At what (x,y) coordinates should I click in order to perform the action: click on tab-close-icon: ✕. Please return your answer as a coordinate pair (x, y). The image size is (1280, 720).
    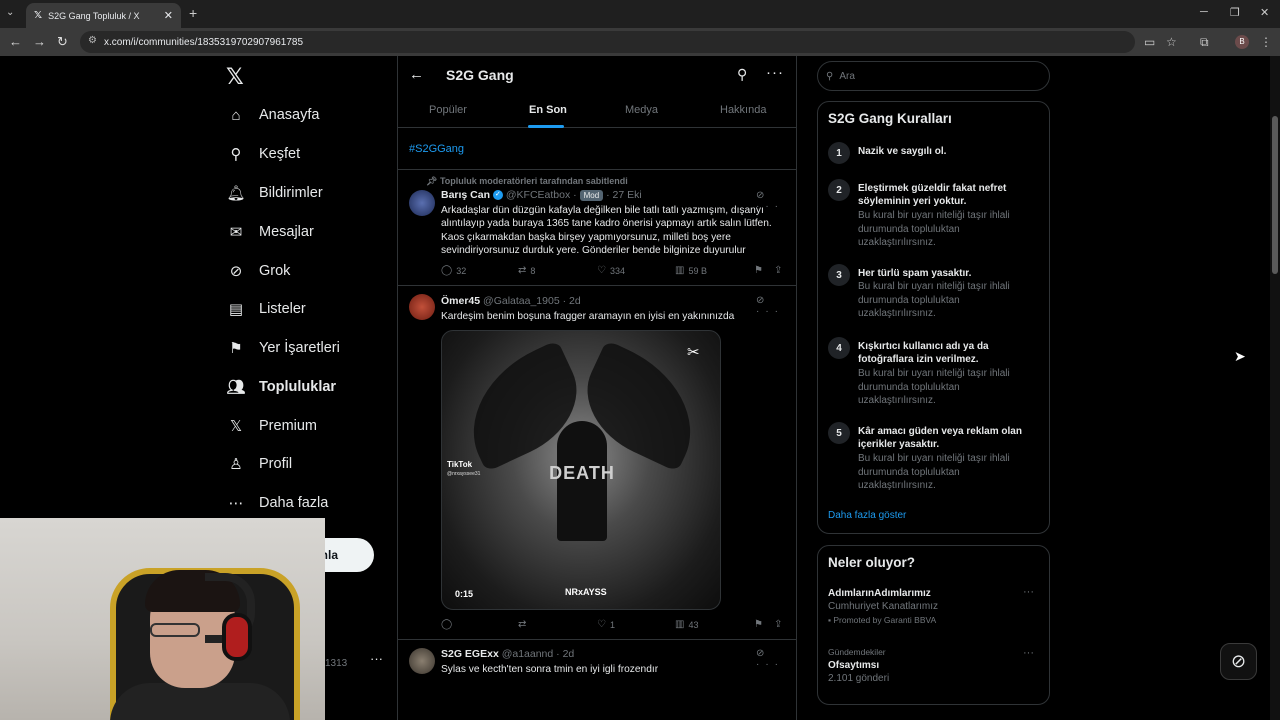
    Looking at the image, I should click on (168, 15).